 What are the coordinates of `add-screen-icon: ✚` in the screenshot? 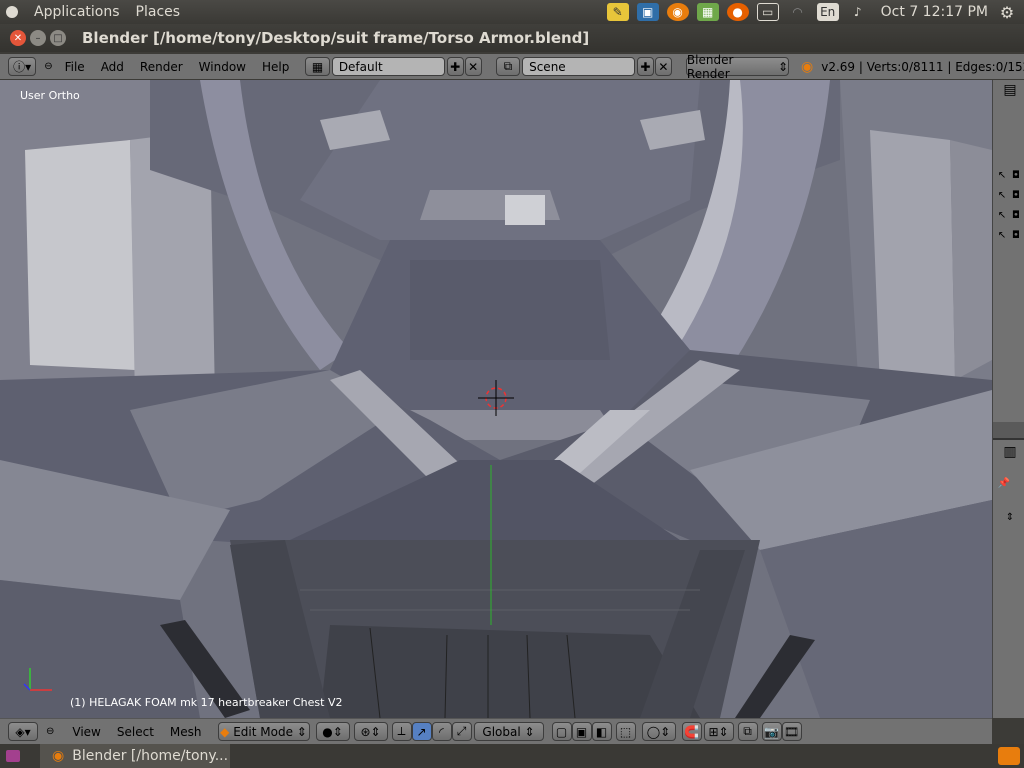 It's located at (455, 66).